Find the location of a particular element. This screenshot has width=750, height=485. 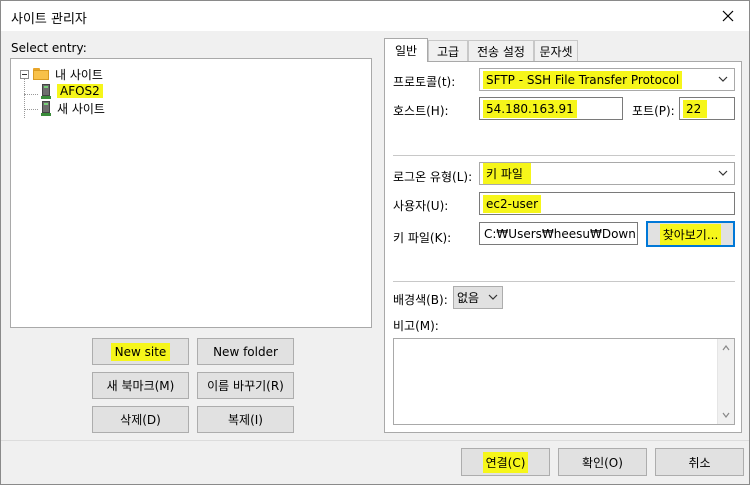

tree-item-afos2: AFOS2 is located at coordinates (72, 91).